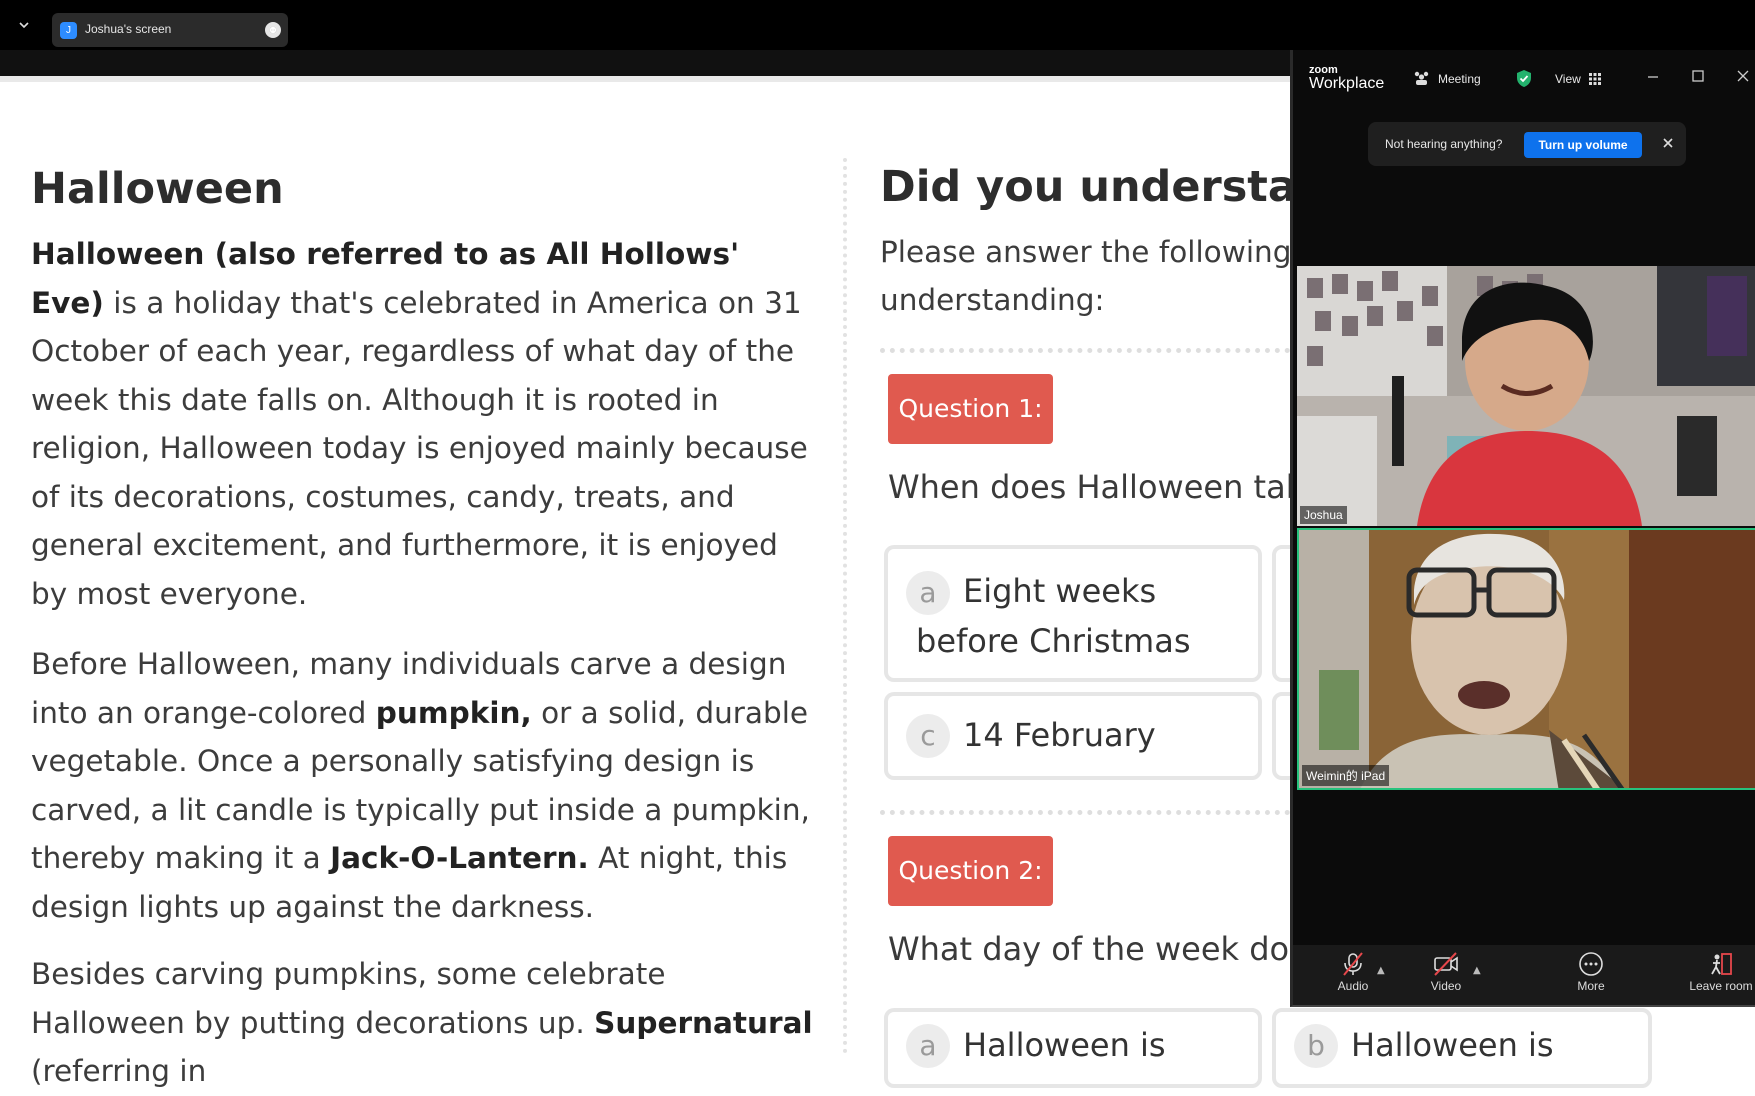  What do you see at coordinates (119, 1071) in the screenshot?
I see `paragraph-text: (referring in` at bounding box center [119, 1071].